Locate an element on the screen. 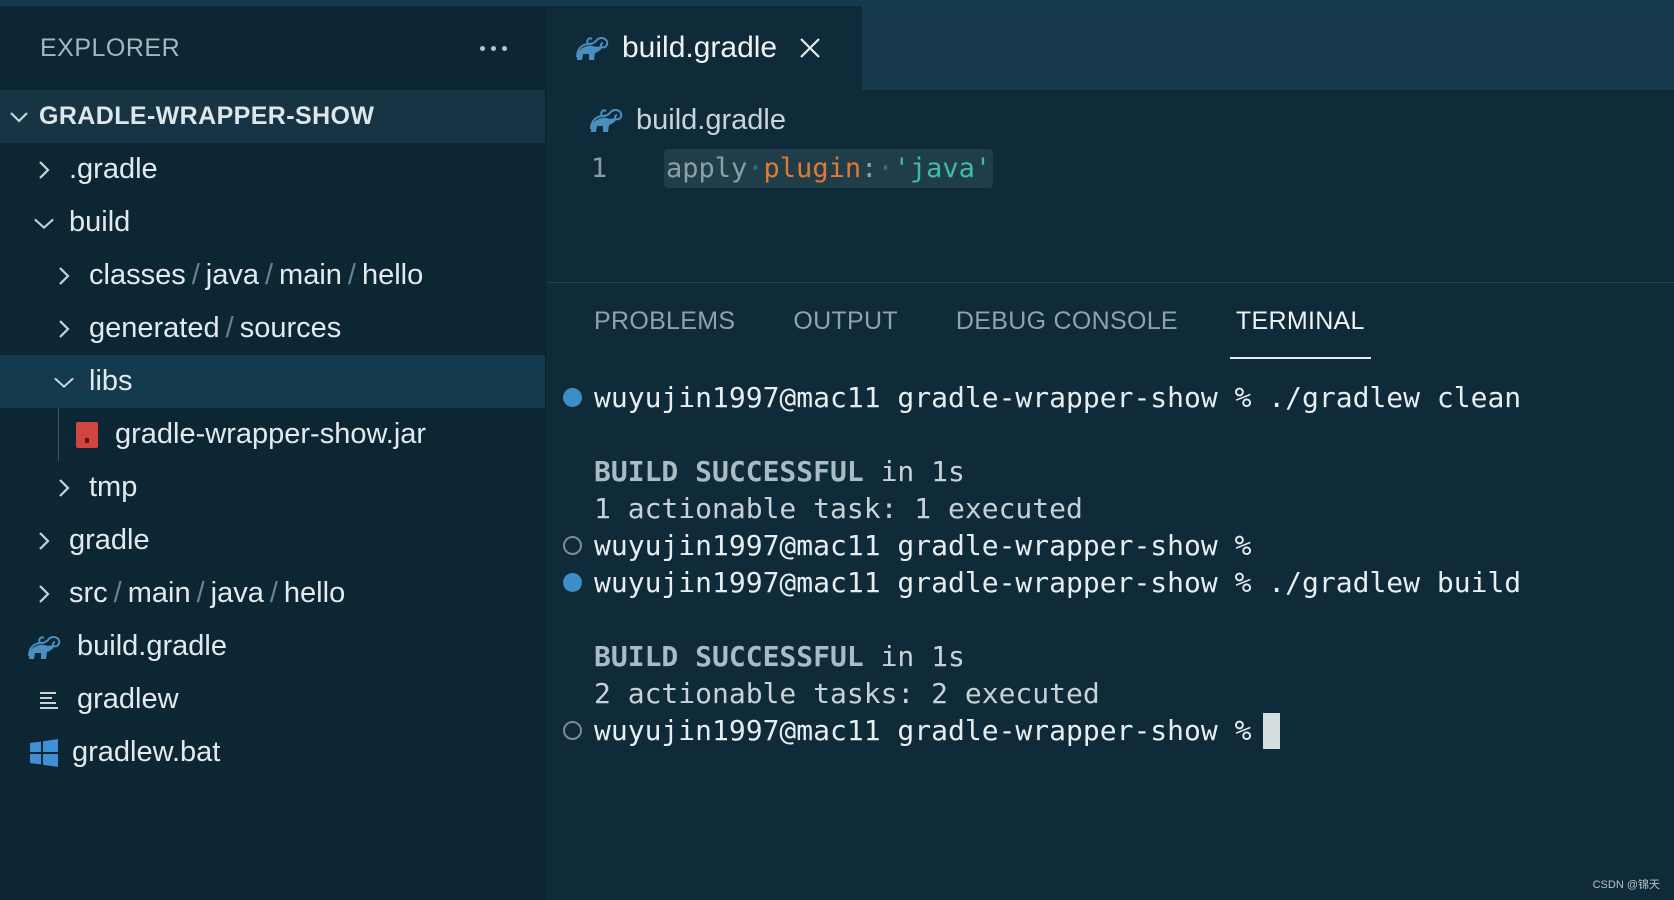 This screenshot has width=1674, height=900. windows-icon is located at coordinates (44, 752).